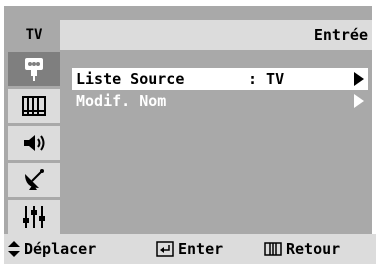 The image size is (378, 264). I want to click on menu-item-source-list: Liste Source : TV, so click(220, 79).